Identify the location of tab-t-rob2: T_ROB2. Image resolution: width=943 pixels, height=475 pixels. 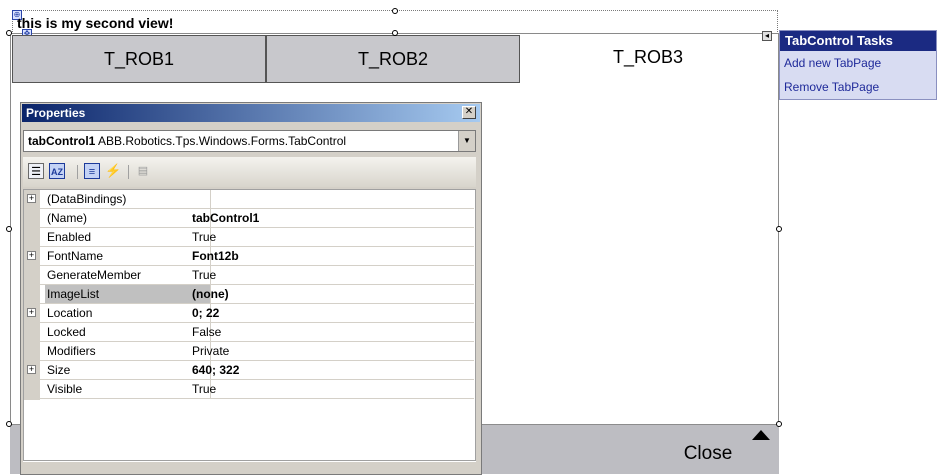
(393, 59).